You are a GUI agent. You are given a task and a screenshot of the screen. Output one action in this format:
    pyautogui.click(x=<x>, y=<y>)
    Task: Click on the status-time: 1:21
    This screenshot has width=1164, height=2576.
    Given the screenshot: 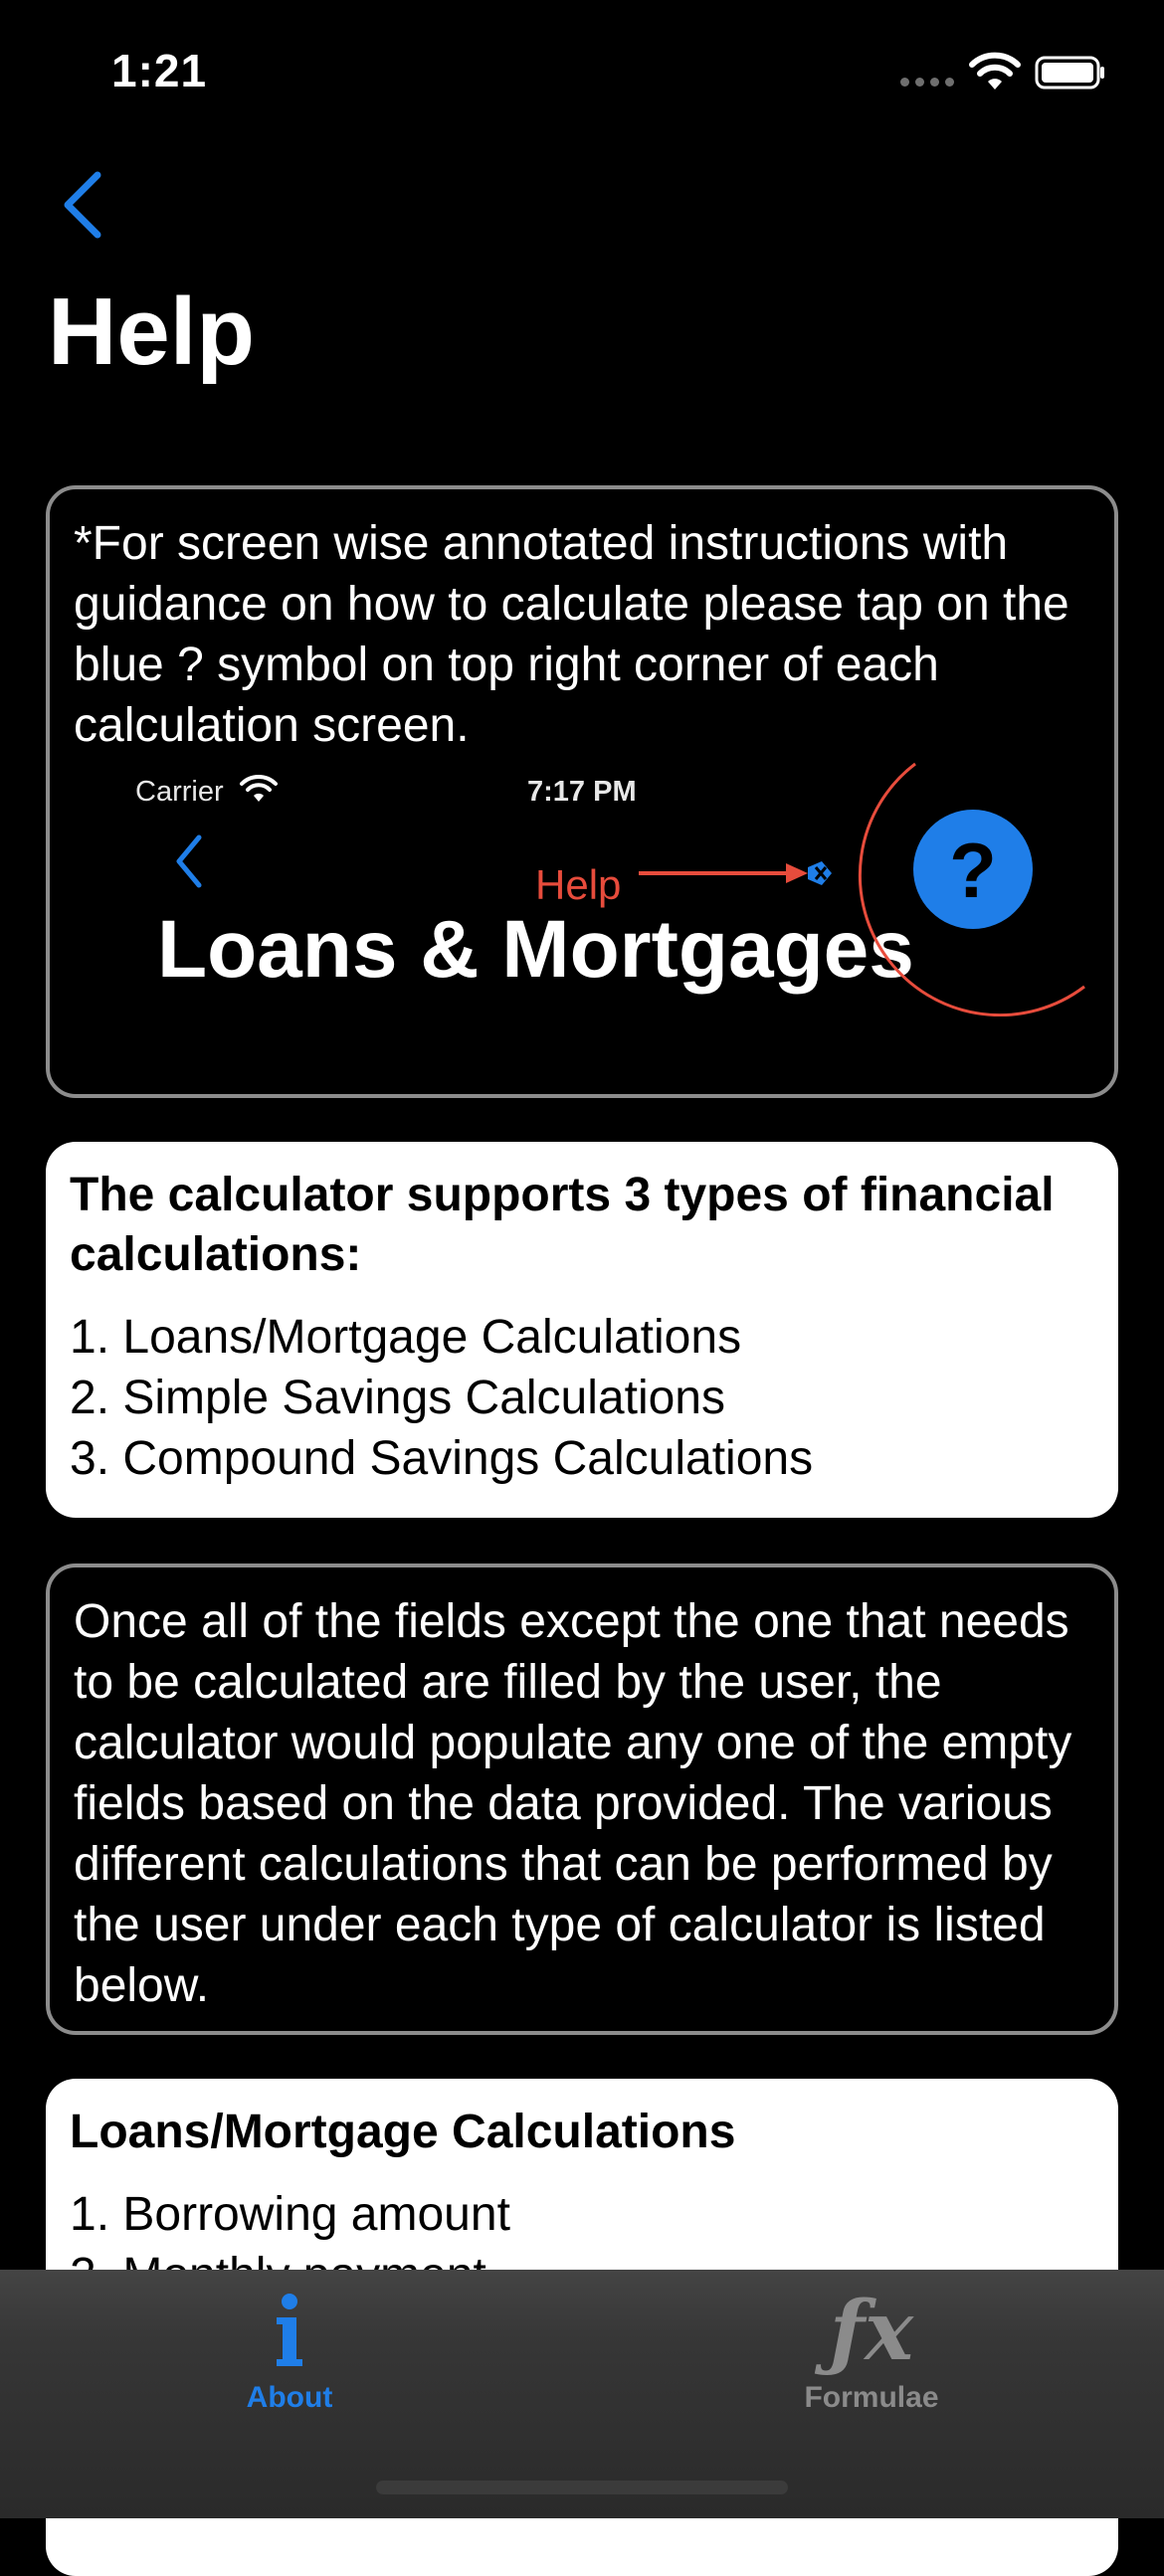 What is the action you would take?
    pyautogui.click(x=159, y=70)
    